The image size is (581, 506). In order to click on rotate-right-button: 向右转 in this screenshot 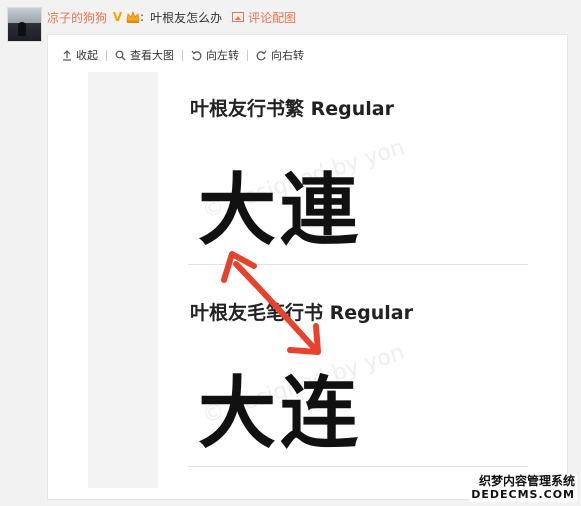, I will do `click(280, 55)`.